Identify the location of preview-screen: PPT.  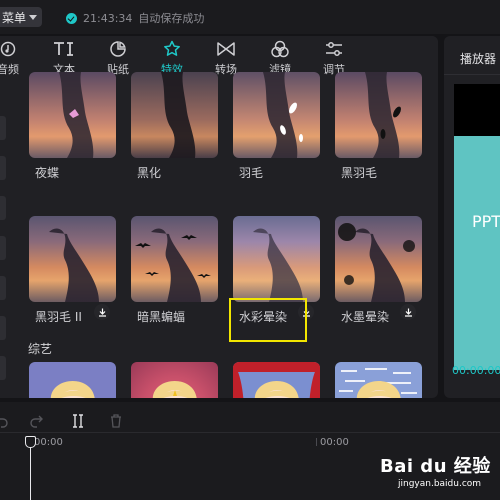
(477, 227).